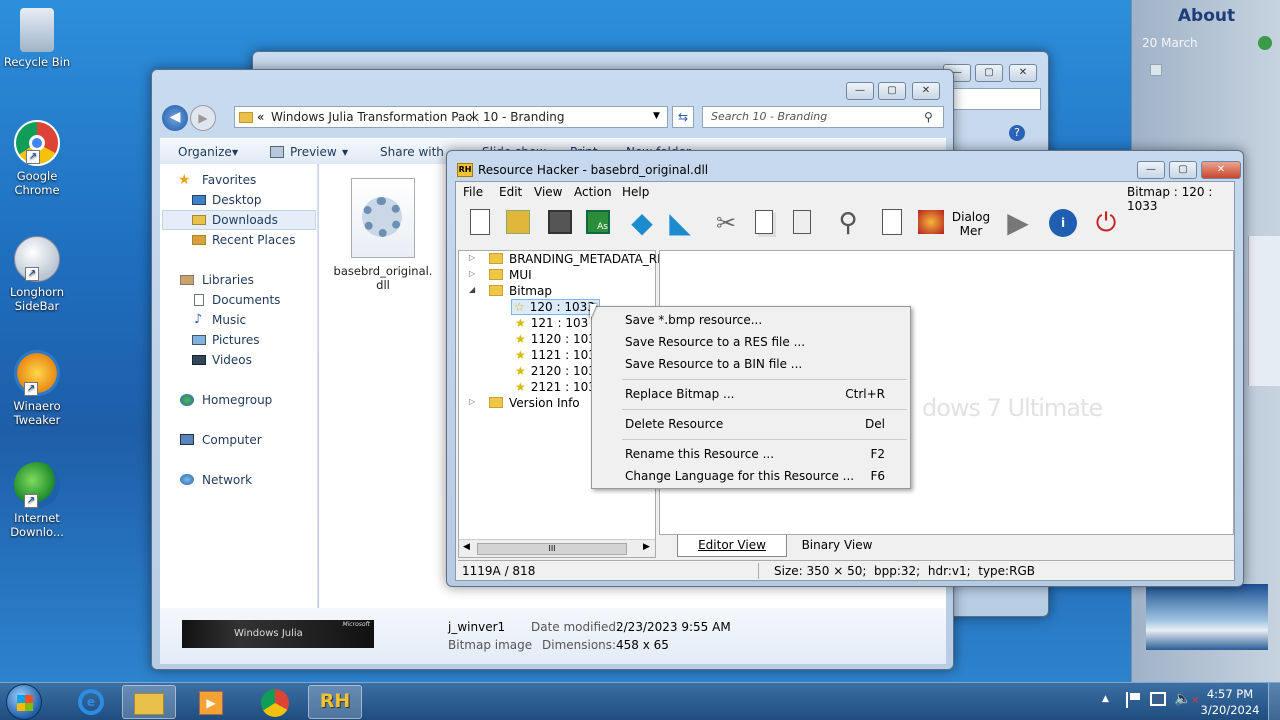 Image resolution: width=1280 pixels, height=720 pixels. What do you see at coordinates (37, 158) in the screenshot?
I see `desktop-icon-chrome: ↗ Google Chrome` at bounding box center [37, 158].